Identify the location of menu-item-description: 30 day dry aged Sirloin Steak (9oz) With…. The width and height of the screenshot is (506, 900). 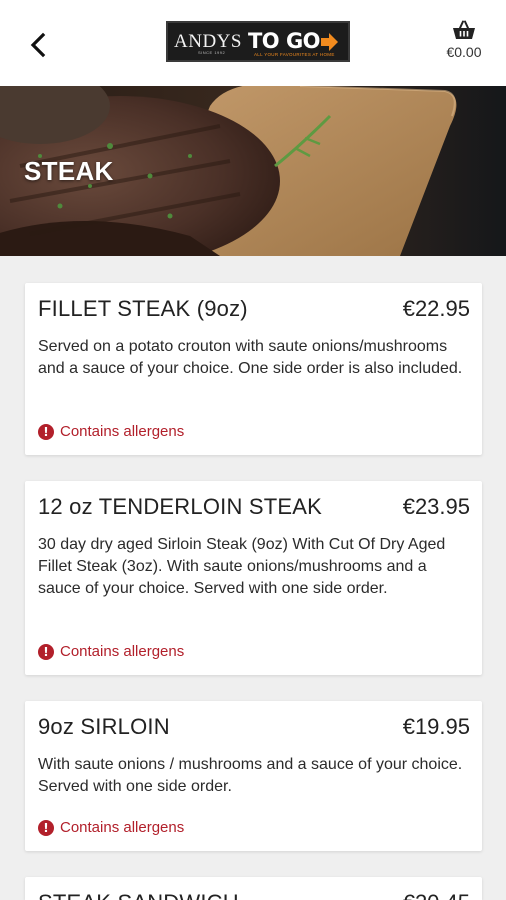
(242, 566).